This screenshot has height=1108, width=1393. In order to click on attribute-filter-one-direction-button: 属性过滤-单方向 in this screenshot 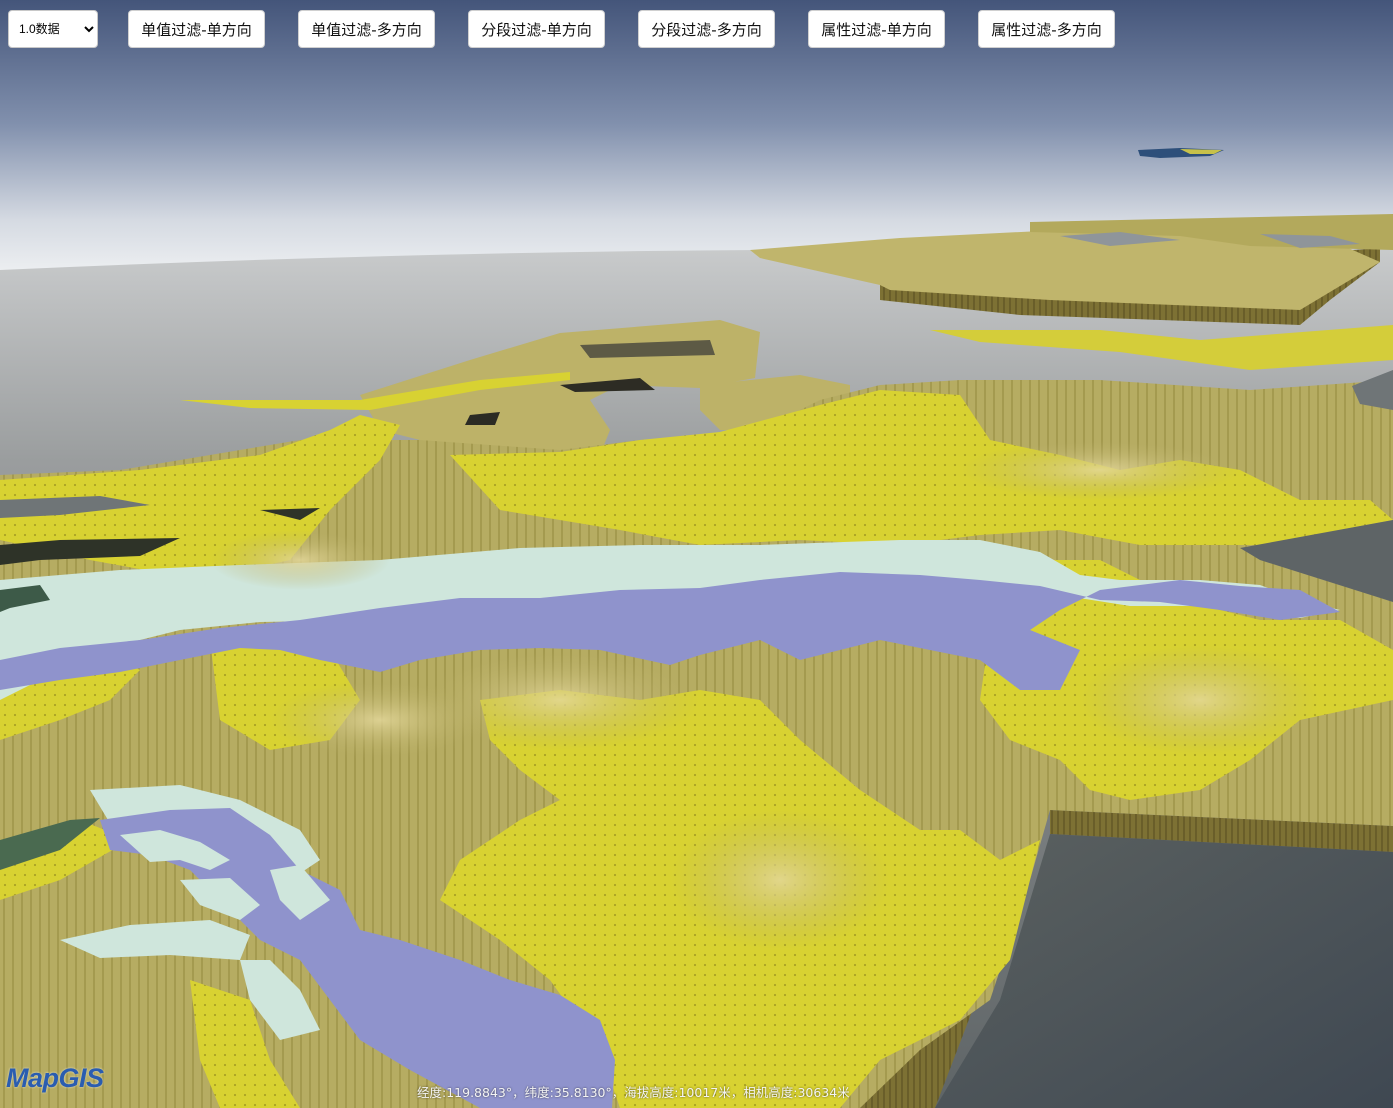, I will do `click(876, 29)`.